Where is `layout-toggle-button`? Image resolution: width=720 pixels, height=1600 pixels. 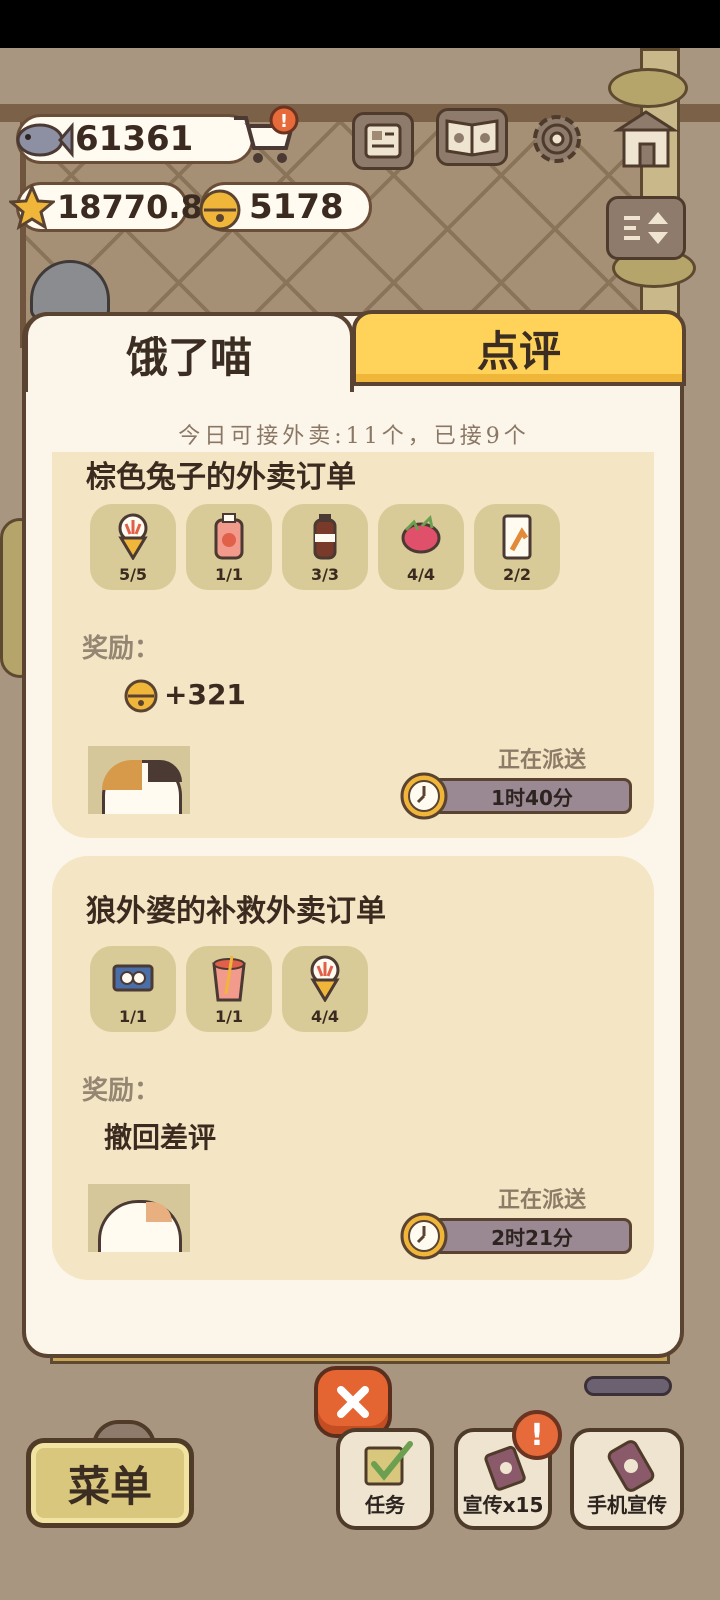 layout-toggle-button is located at coordinates (646, 228).